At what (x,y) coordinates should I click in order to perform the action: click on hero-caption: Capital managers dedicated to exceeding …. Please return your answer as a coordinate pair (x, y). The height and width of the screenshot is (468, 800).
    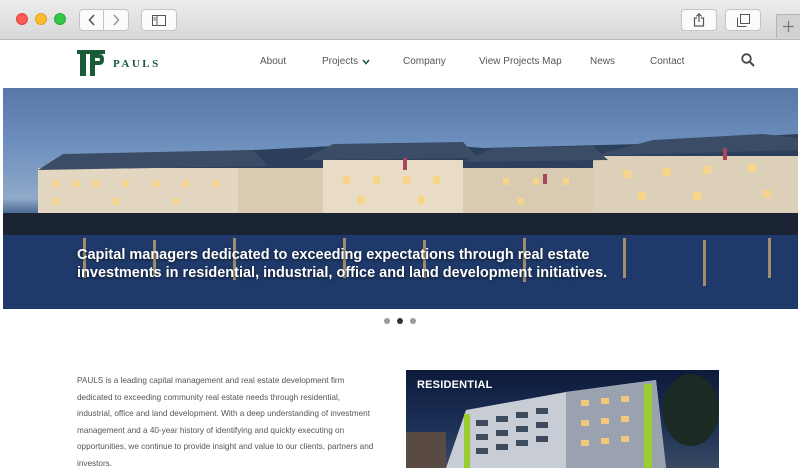
    Looking at the image, I should click on (357, 264).